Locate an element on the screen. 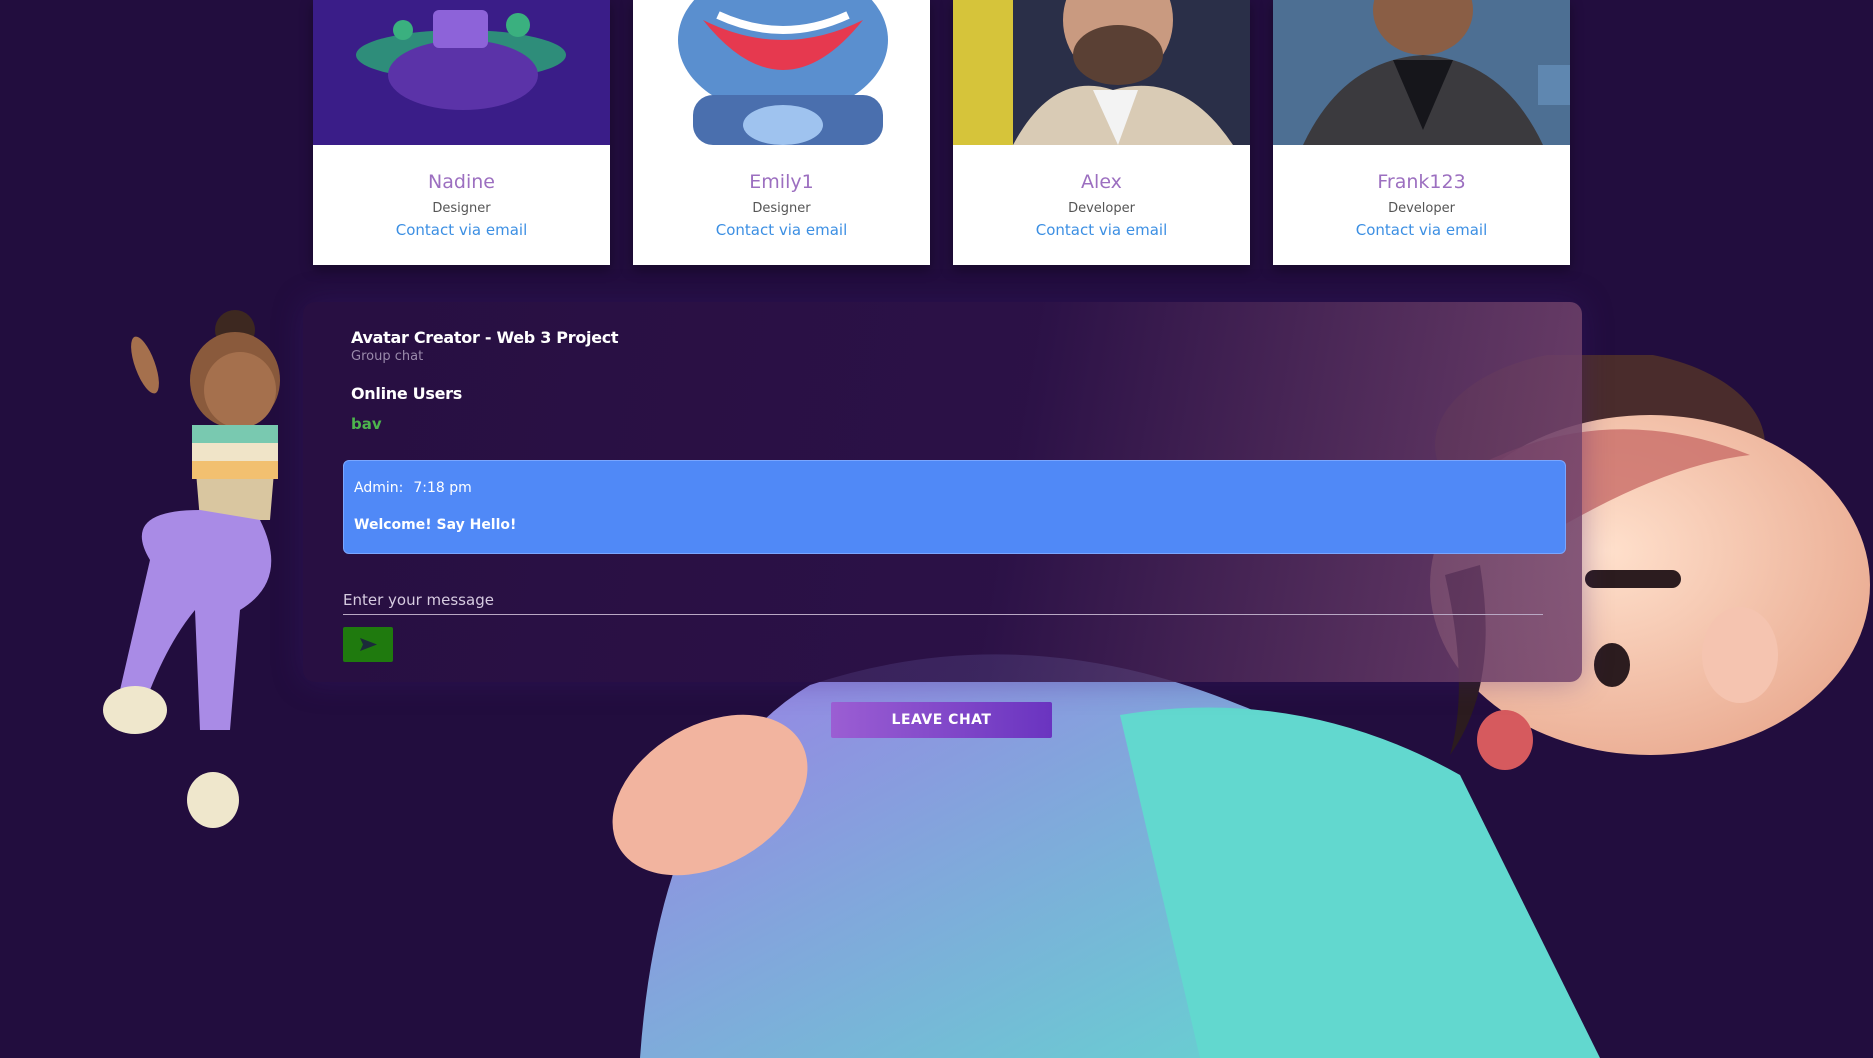  team-card-frank123: Frank123 Developer Contact via email is located at coordinates (1421, 132).